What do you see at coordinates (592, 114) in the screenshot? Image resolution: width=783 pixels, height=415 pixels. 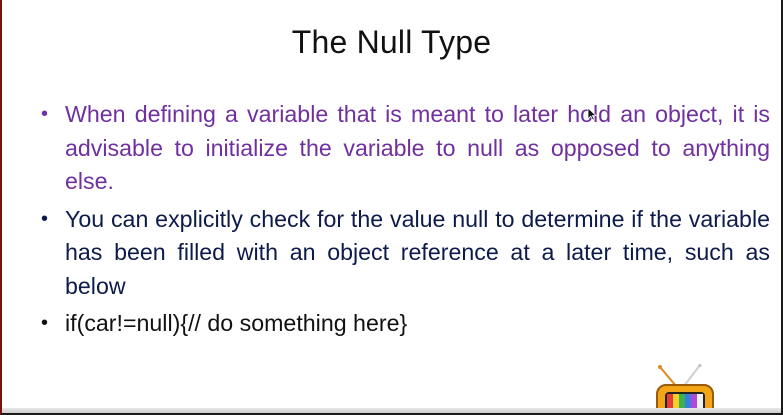 I see `mouse-pointer-icon` at bounding box center [592, 114].